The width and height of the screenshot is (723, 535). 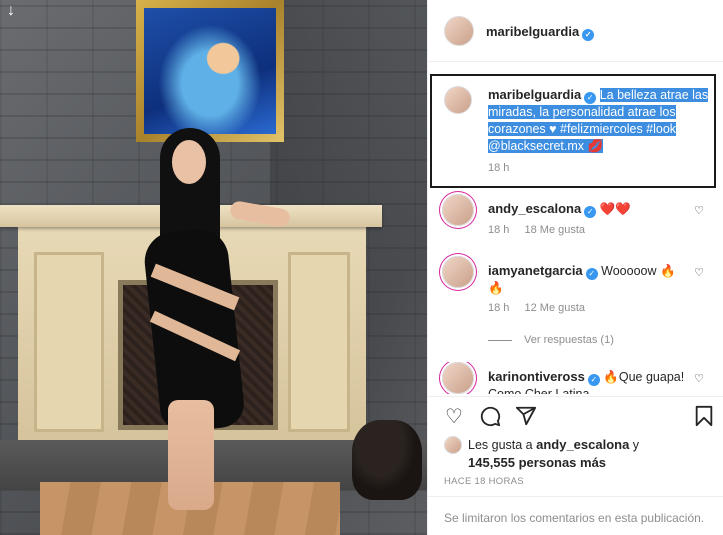 I want to click on share-icon, so click(x=526, y=417).